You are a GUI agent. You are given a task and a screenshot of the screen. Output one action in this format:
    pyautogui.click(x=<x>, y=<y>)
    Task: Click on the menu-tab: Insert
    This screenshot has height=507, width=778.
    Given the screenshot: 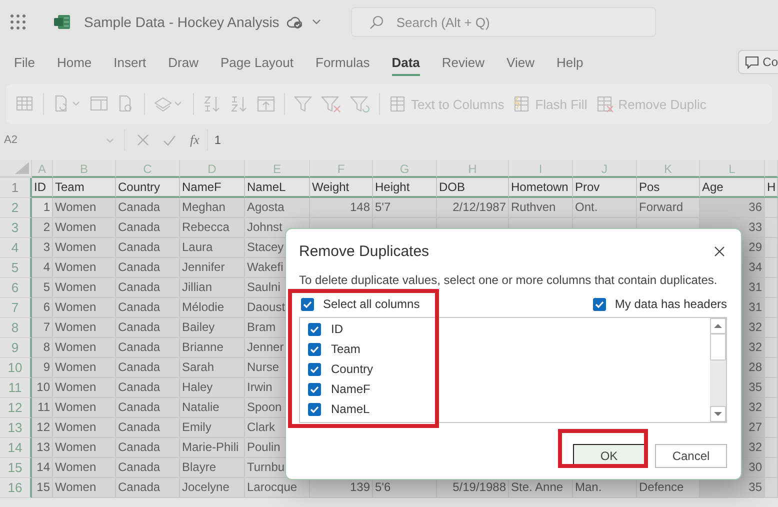 What is the action you would take?
    pyautogui.click(x=130, y=62)
    